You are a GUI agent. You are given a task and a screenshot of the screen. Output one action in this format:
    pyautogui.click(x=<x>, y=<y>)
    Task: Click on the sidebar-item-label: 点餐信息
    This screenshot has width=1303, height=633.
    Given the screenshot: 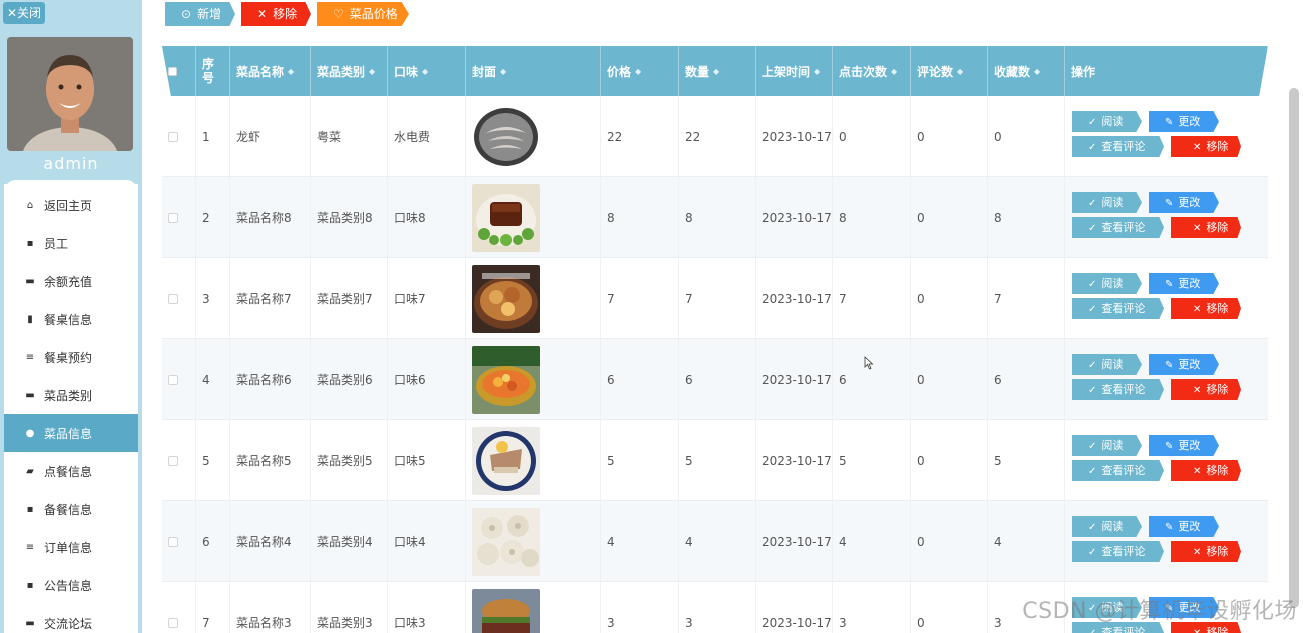 What is the action you would take?
    pyautogui.click(x=68, y=471)
    